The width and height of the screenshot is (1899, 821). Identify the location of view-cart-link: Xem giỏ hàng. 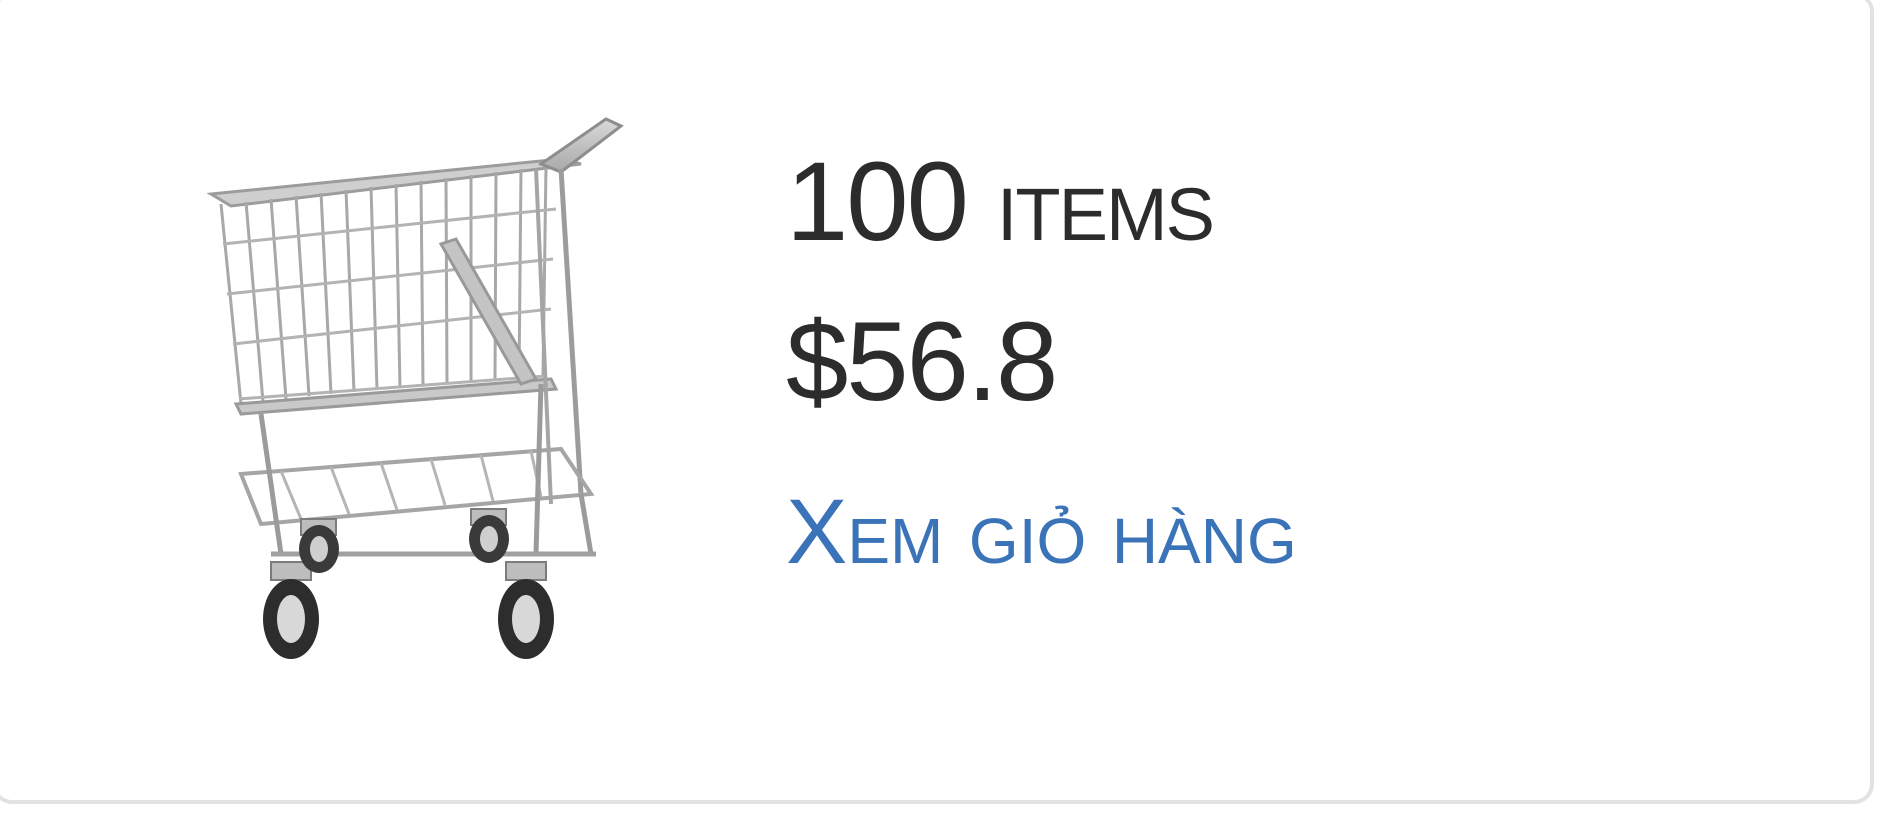
(1041, 532).